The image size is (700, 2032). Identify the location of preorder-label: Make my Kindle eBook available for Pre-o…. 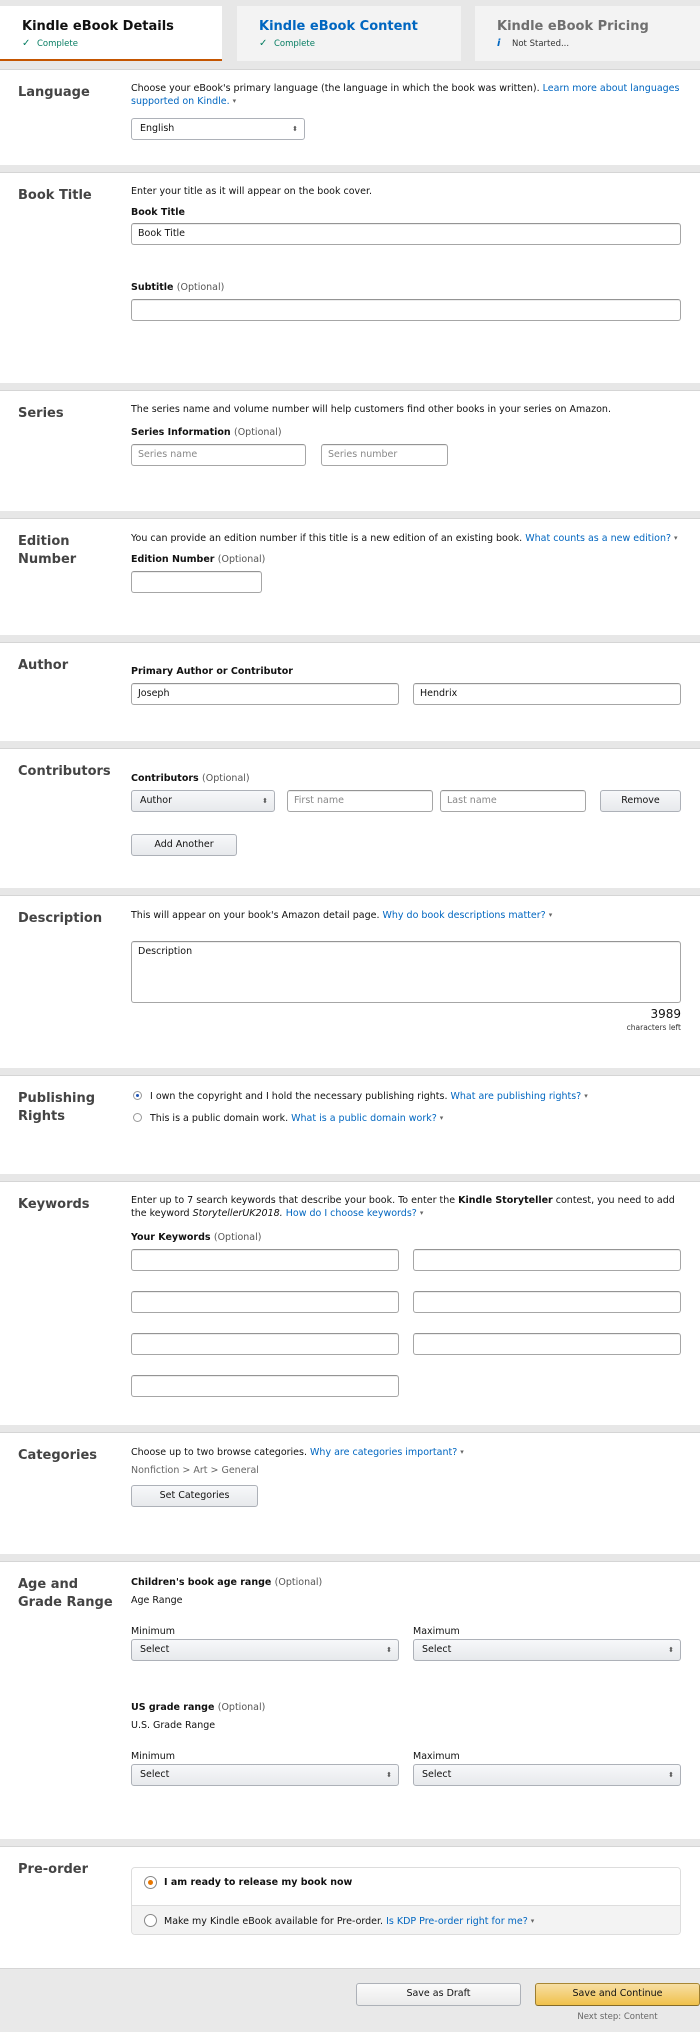
(349, 1921).